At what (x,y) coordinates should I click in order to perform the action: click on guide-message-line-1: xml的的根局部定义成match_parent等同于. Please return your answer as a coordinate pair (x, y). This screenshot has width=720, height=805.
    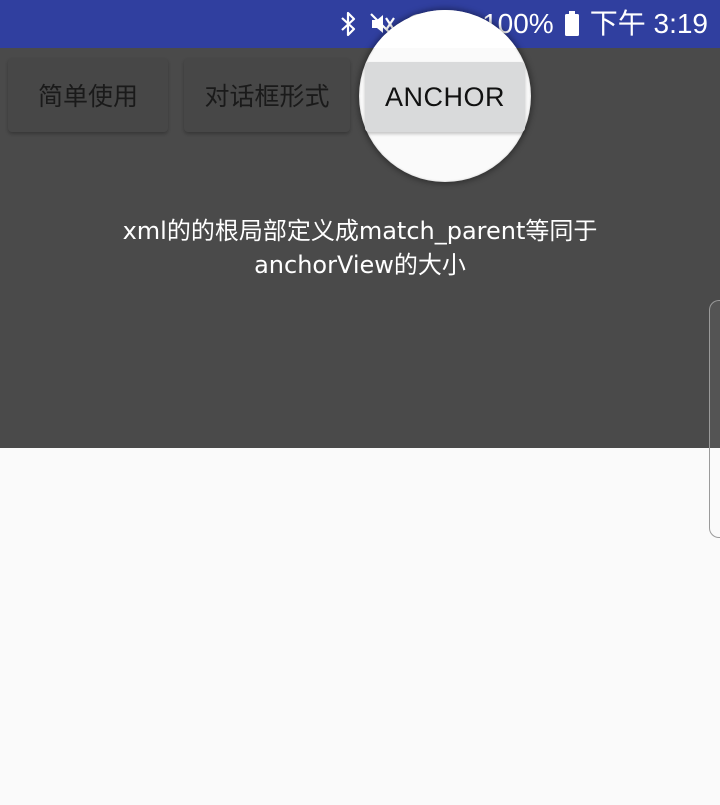
    Looking at the image, I should click on (360, 231).